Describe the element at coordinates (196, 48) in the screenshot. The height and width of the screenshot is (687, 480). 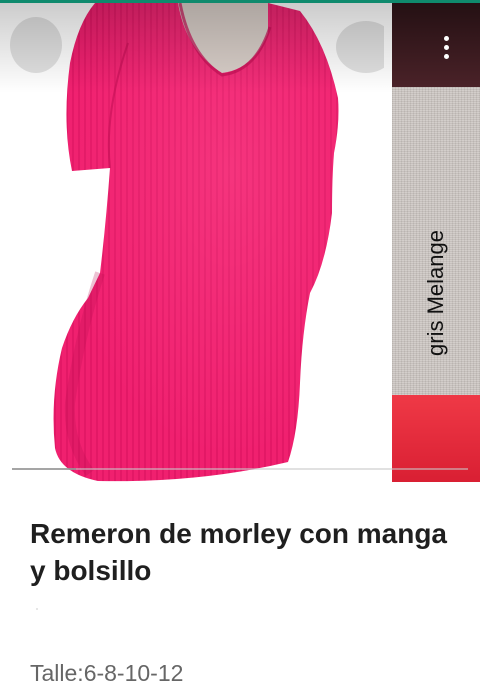
I see `photo-top-shade` at that location.